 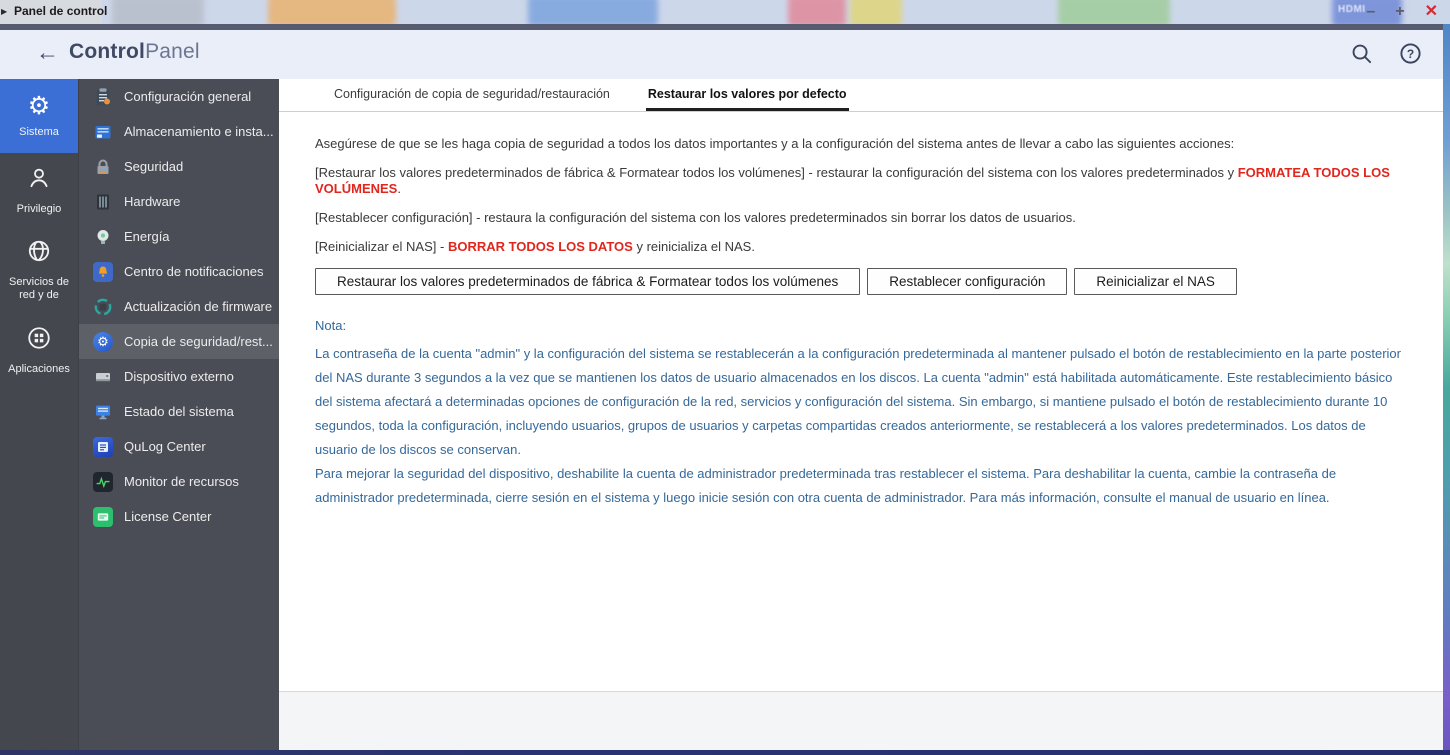 What do you see at coordinates (103, 516) in the screenshot?
I see `license-icon` at bounding box center [103, 516].